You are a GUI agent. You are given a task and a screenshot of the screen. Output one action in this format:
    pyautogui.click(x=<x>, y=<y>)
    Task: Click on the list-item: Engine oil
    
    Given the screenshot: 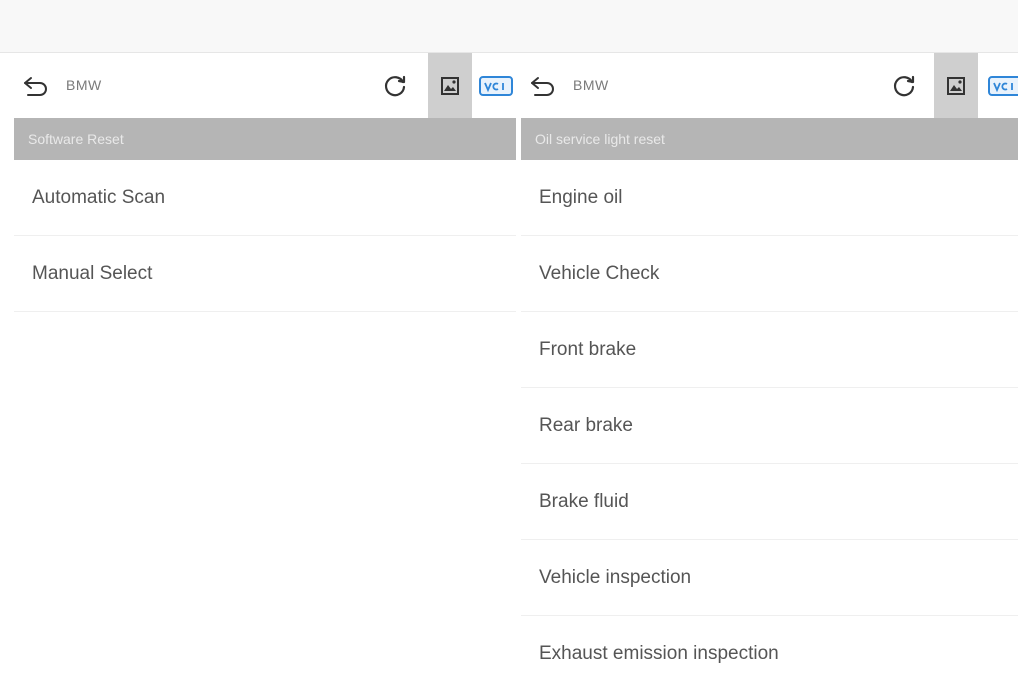 What is the action you would take?
    pyautogui.click(x=769, y=198)
    